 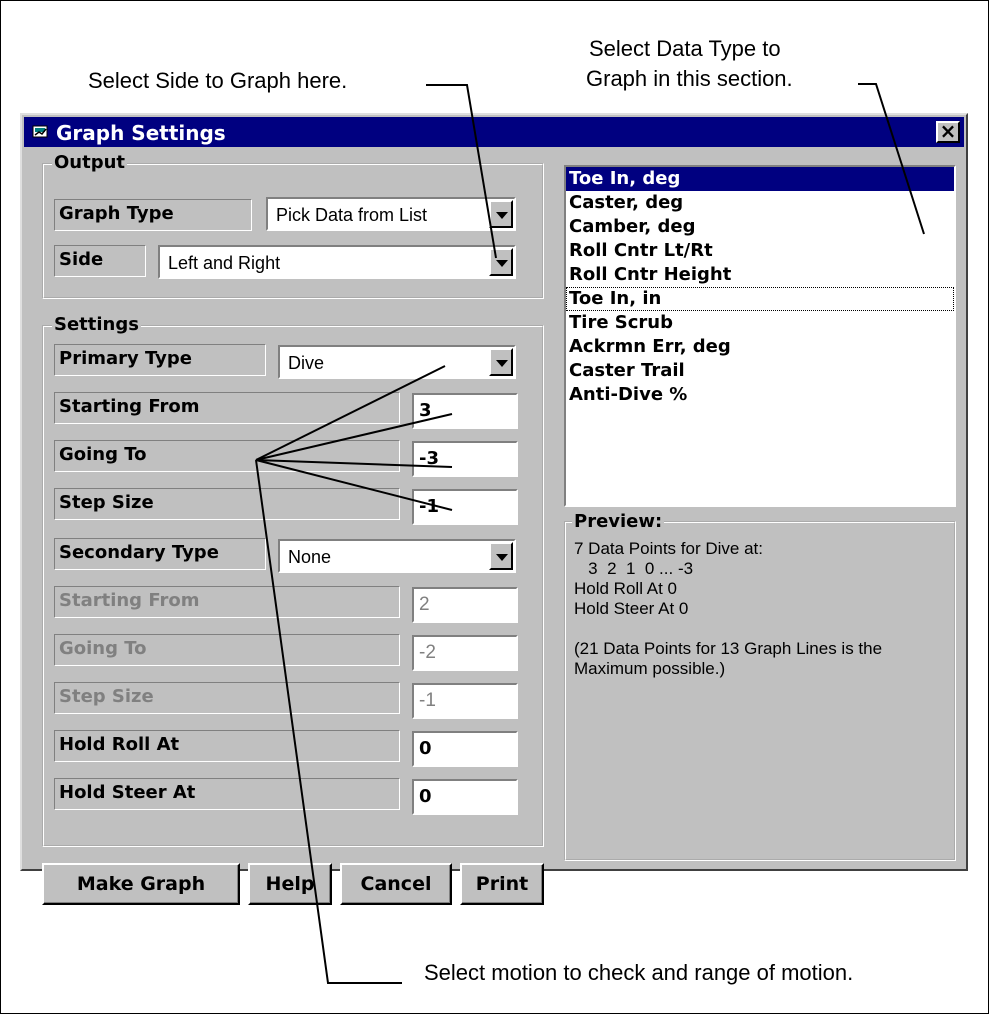 I want to click on hold-steer-label: Hold Steer At, so click(x=227, y=794).